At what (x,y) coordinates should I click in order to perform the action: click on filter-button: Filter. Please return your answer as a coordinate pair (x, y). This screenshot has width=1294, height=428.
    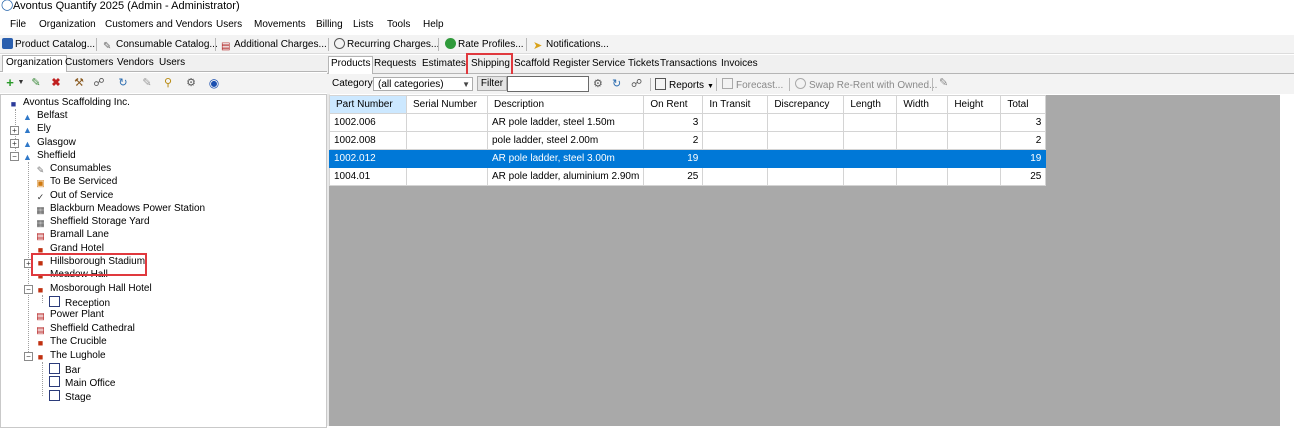
    Looking at the image, I should click on (492, 83).